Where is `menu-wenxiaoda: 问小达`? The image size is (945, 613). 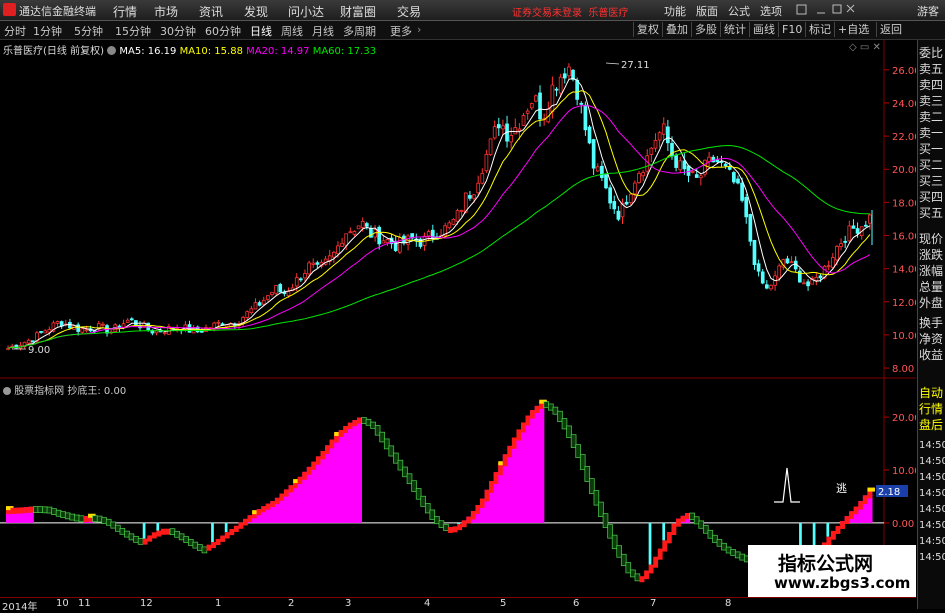 menu-wenxiaoda: 问小达 is located at coordinates (306, 11).